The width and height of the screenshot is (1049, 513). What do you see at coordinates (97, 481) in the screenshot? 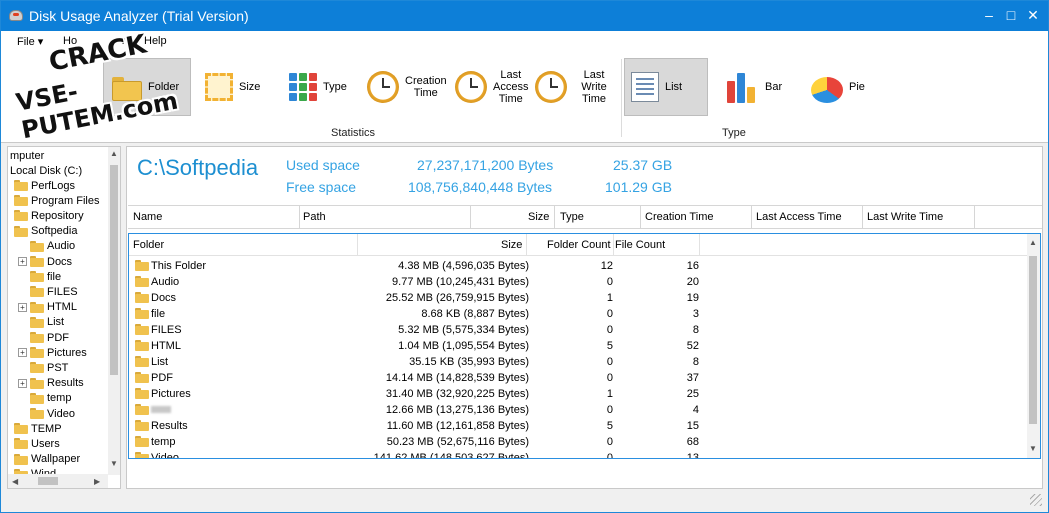
I see `scroll-right-arrow-icon: ▶` at bounding box center [97, 481].